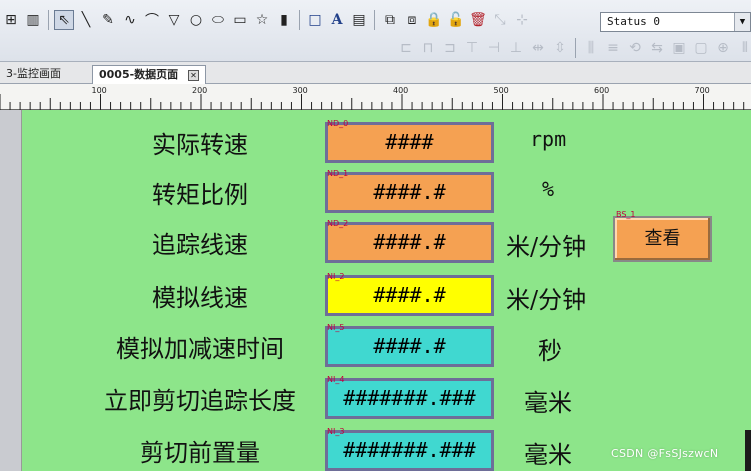 Image resolution: width=751 pixels, height=471 pixels. Describe the element at coordinates (200, 298) in the screenshot. I see `field-label: 模拟线速` at that location.